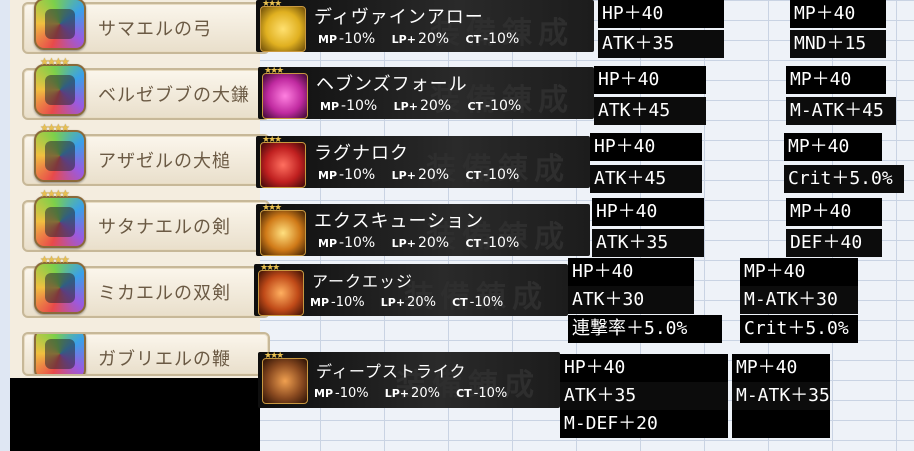 This screenshot has height=451, width=914. What do you see at coordinates (60, 86) in the screenshot?
I see `scythe-icon: ★★★★` at bounding box center [60, 86].